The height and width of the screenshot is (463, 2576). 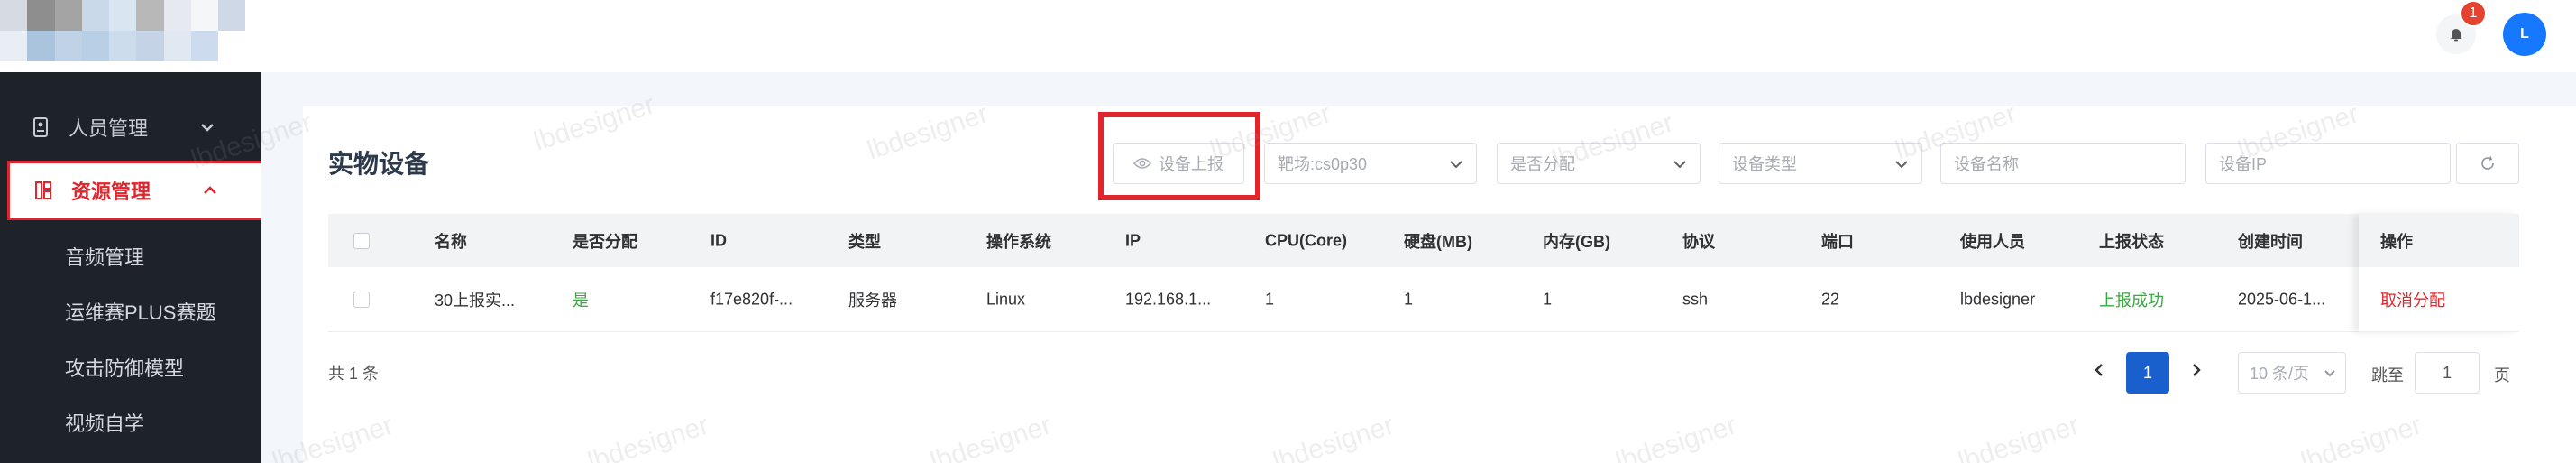 What do you see at coordinates (1006, 299) in the screenshot?
I see `cell-os: Linux` at bounding box center [1006, 299].